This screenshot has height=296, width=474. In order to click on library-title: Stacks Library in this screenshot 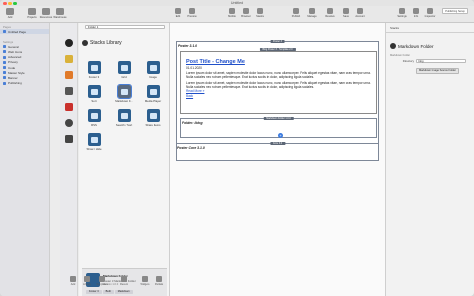, I will do `click(106, 43)`.